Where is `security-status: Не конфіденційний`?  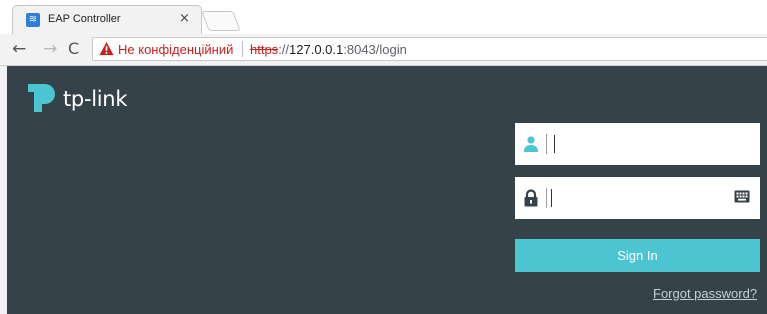 security-status: Не конфіденційний is located at coordinates (175, 49).